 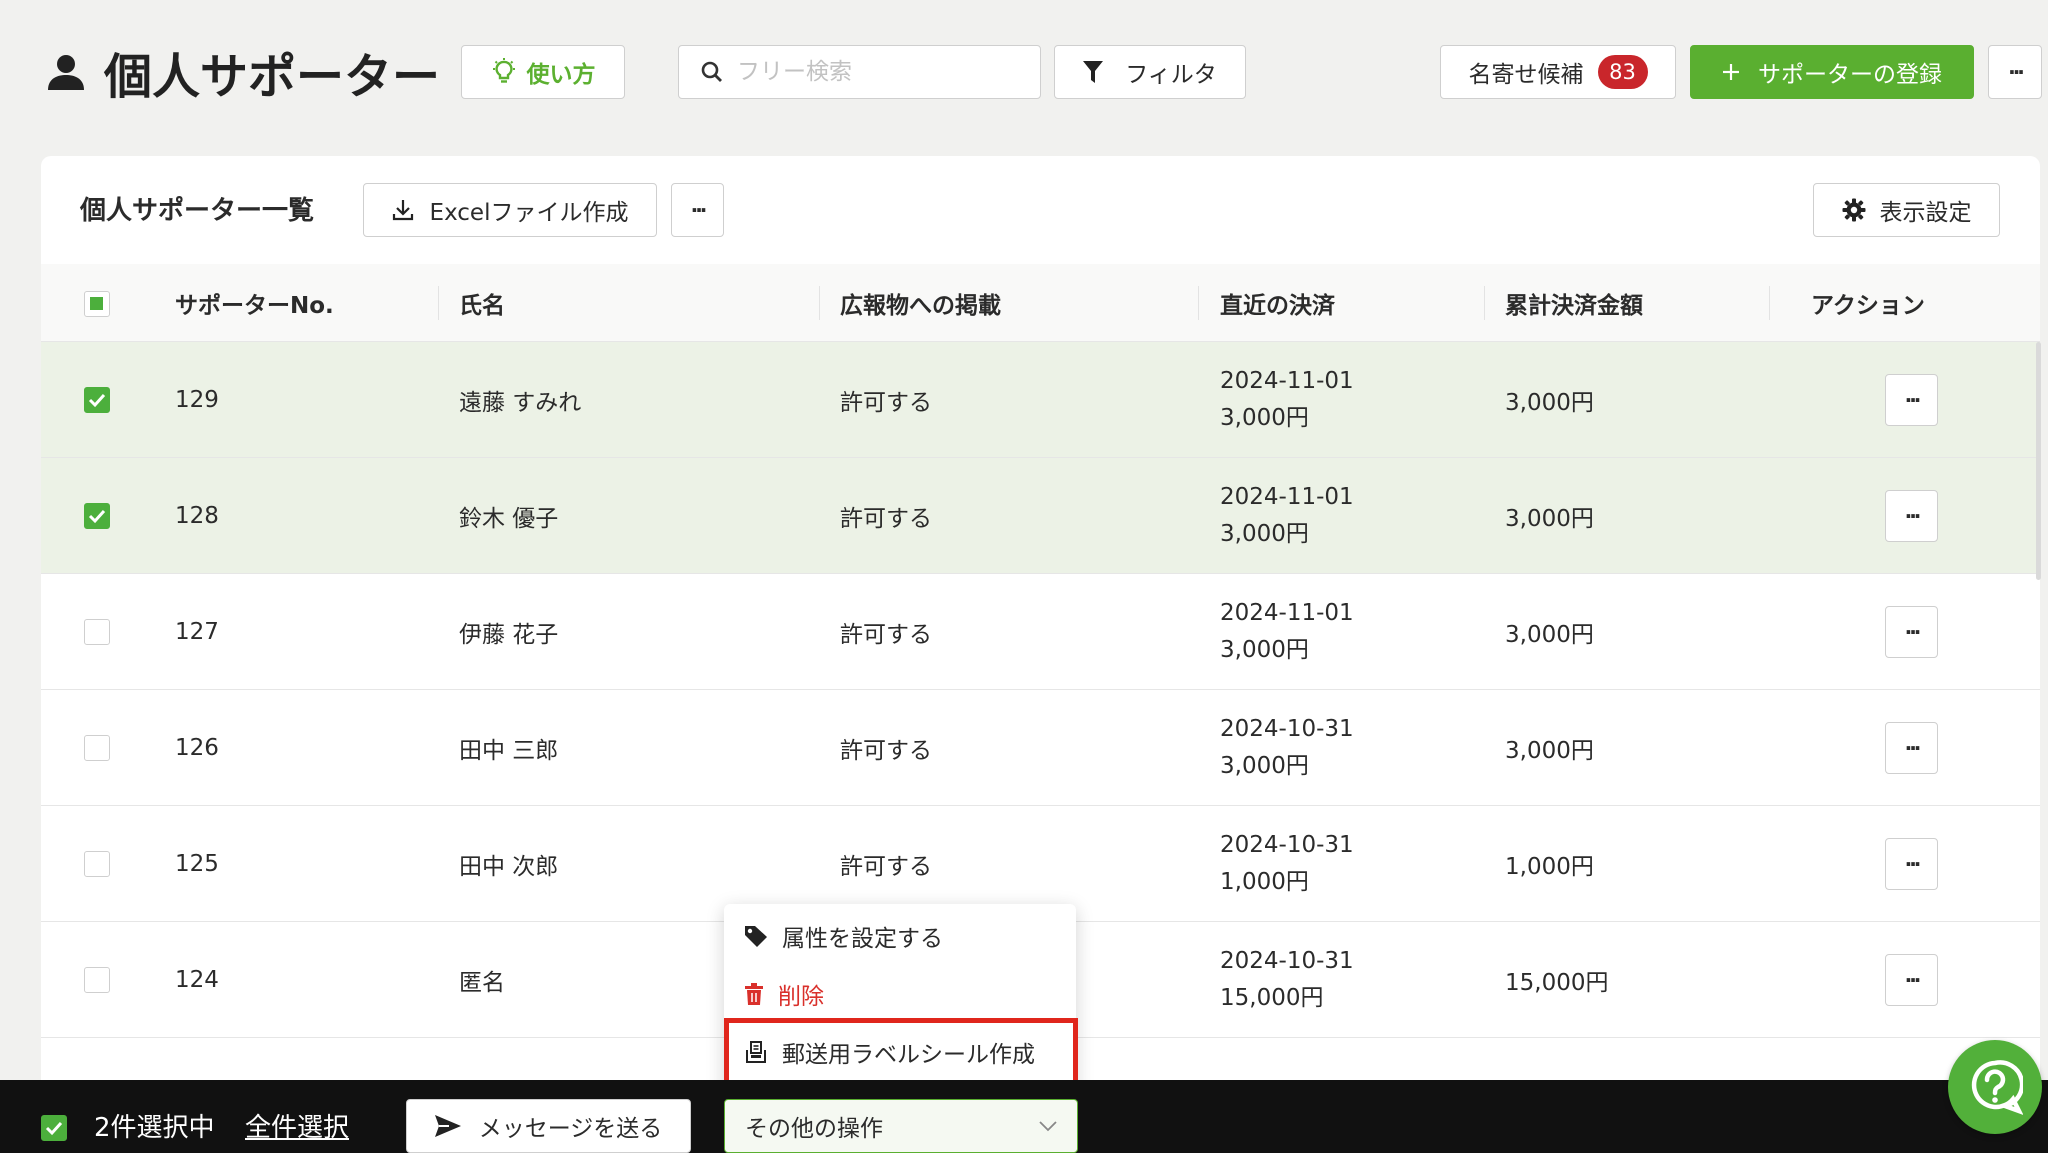 What do you see at coordinates (197, 516) in the screenshot?
I see `cell-supporter-no: 128` at bounding box center [197, 516].